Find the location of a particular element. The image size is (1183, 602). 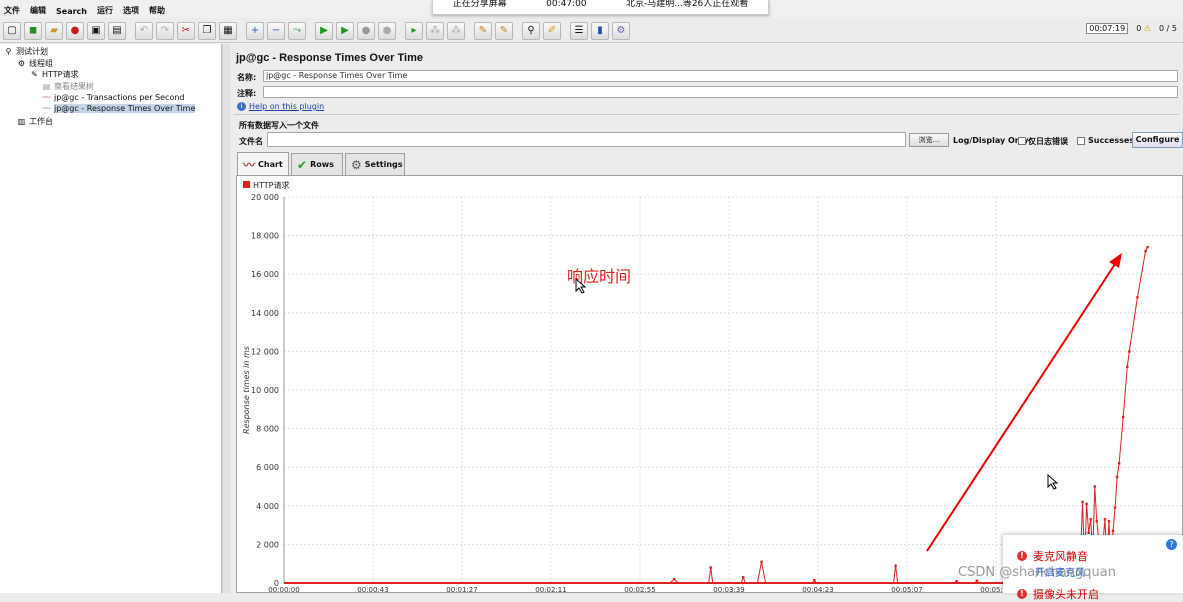

x-tick-label: 00:00:43 is located at coordinates (372, 589).